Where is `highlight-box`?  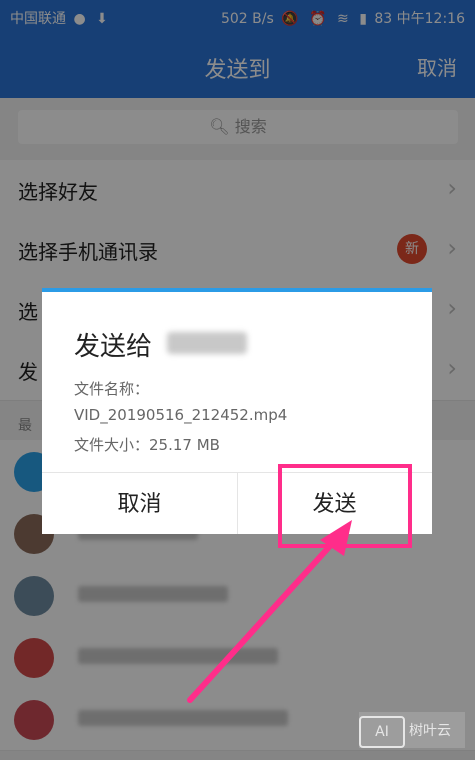
highlight-box is located at coordinates (345, 506).